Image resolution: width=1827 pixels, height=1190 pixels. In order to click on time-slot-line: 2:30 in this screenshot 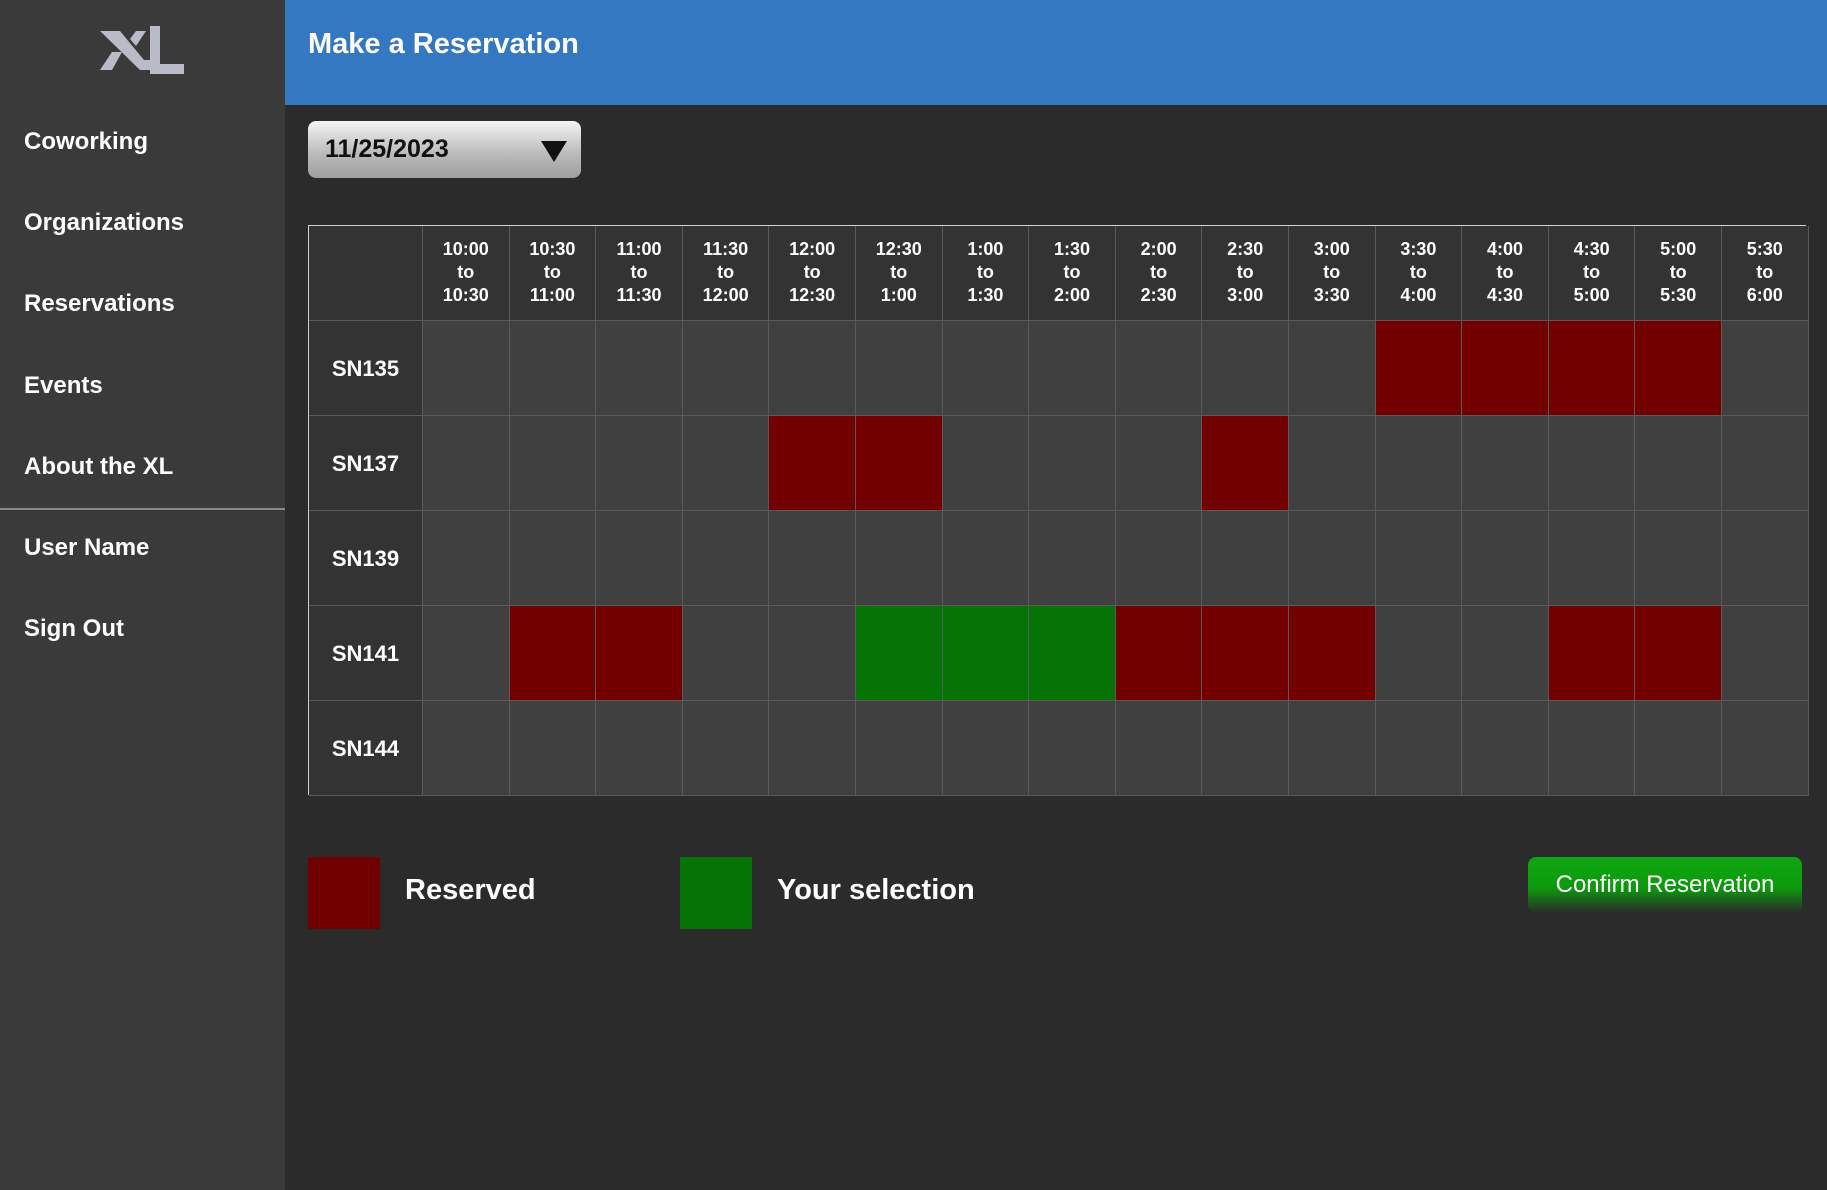, I will do `click(1245, 249)`.